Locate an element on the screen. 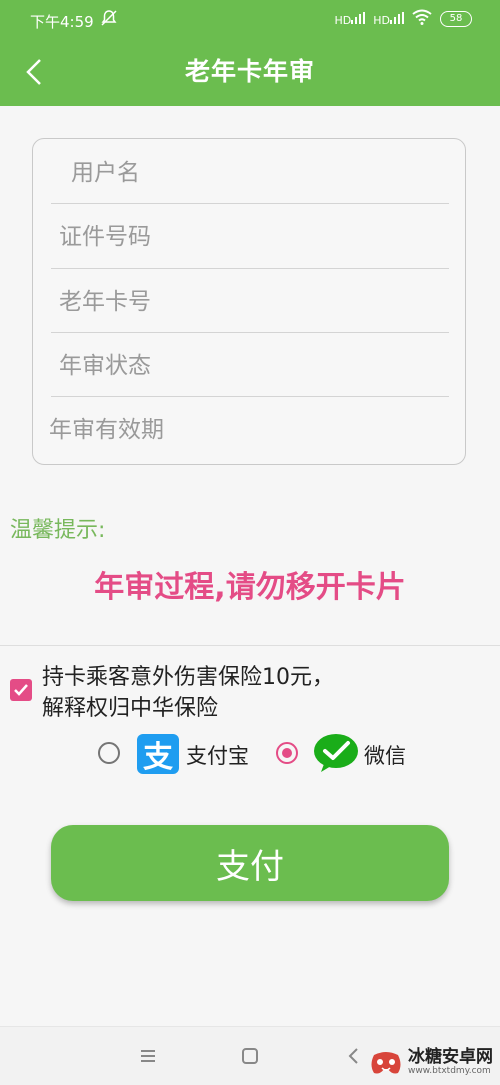  signal-icon: HD is located at coordinates (350, 19).